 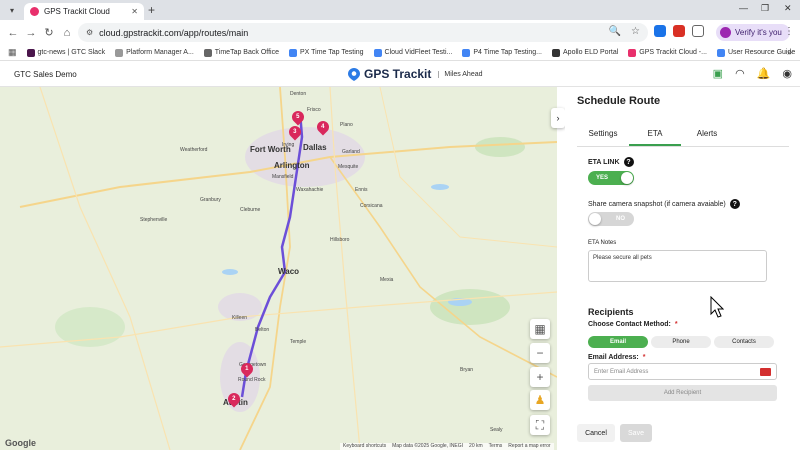 I want to click on email-field: Enter Email Address, so click(x=682, y=371).